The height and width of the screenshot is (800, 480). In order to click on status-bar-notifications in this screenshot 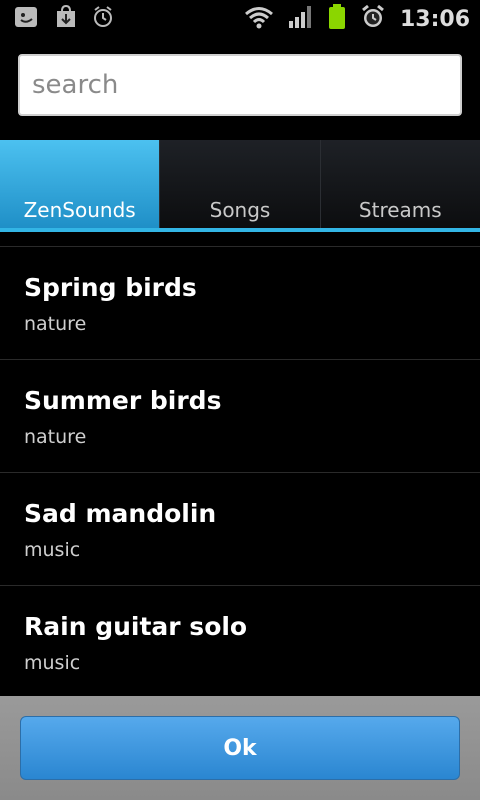, I will do `click(57, 19)`.